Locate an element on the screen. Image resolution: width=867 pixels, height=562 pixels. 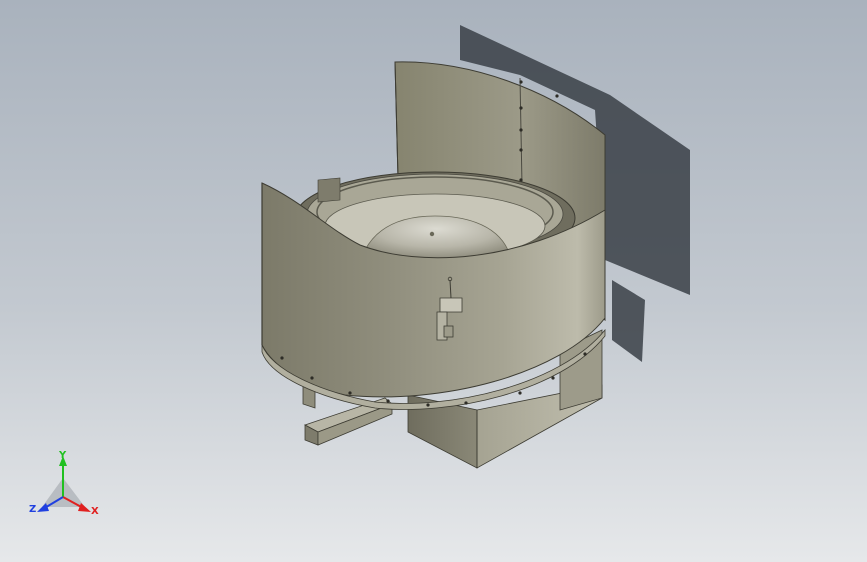
y-axis-label: Y is located at coordinates (63, 455).